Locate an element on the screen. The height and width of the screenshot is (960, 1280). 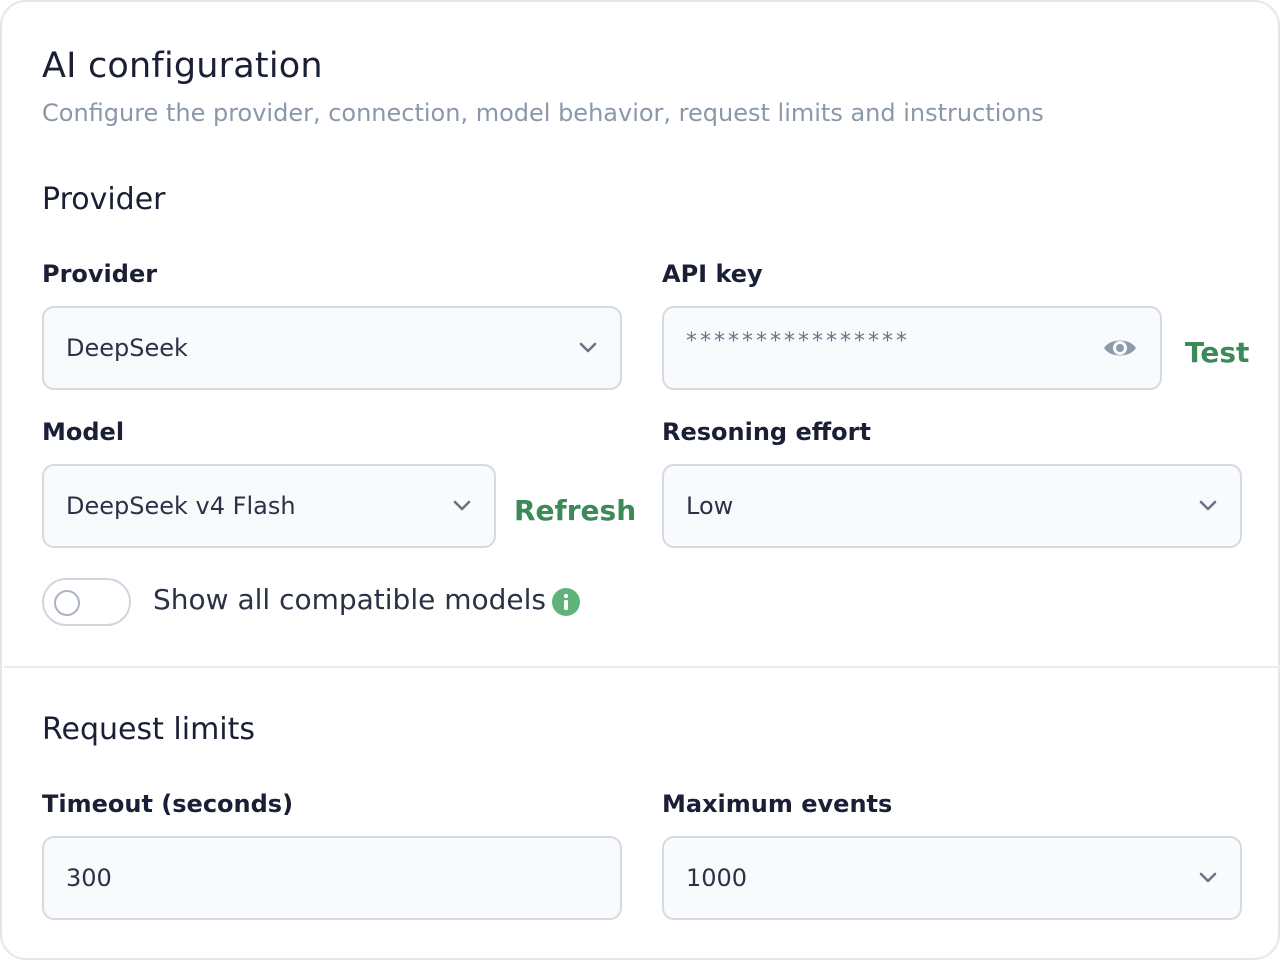
provider-section-heading: Provider is located at coordinates (104, 199).